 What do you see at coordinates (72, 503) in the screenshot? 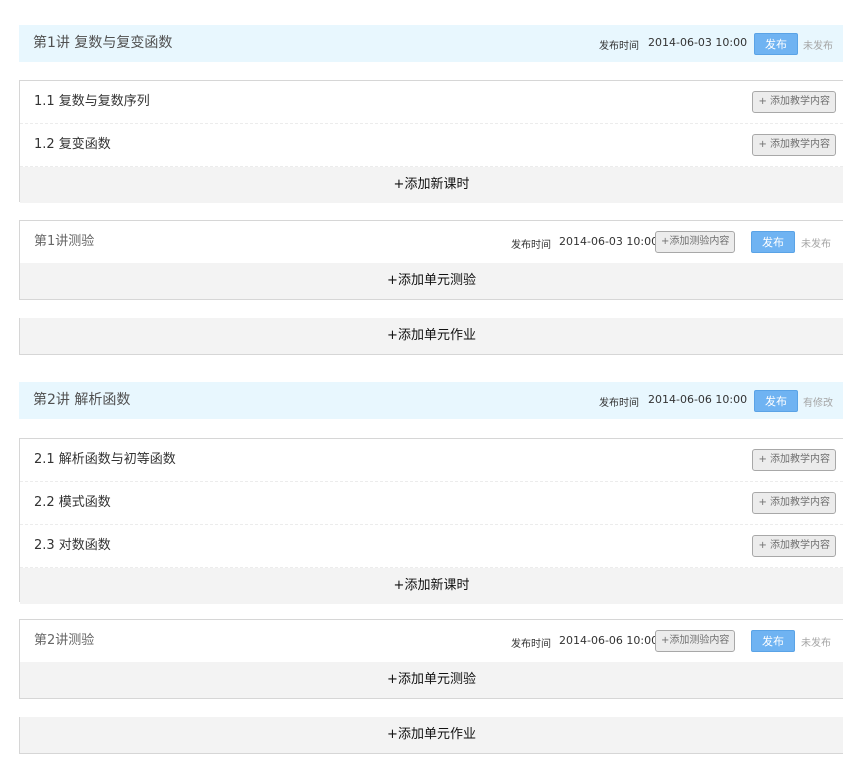
I see `lesson-title: 2.2 模式函数` at bounding box center [72, 503].